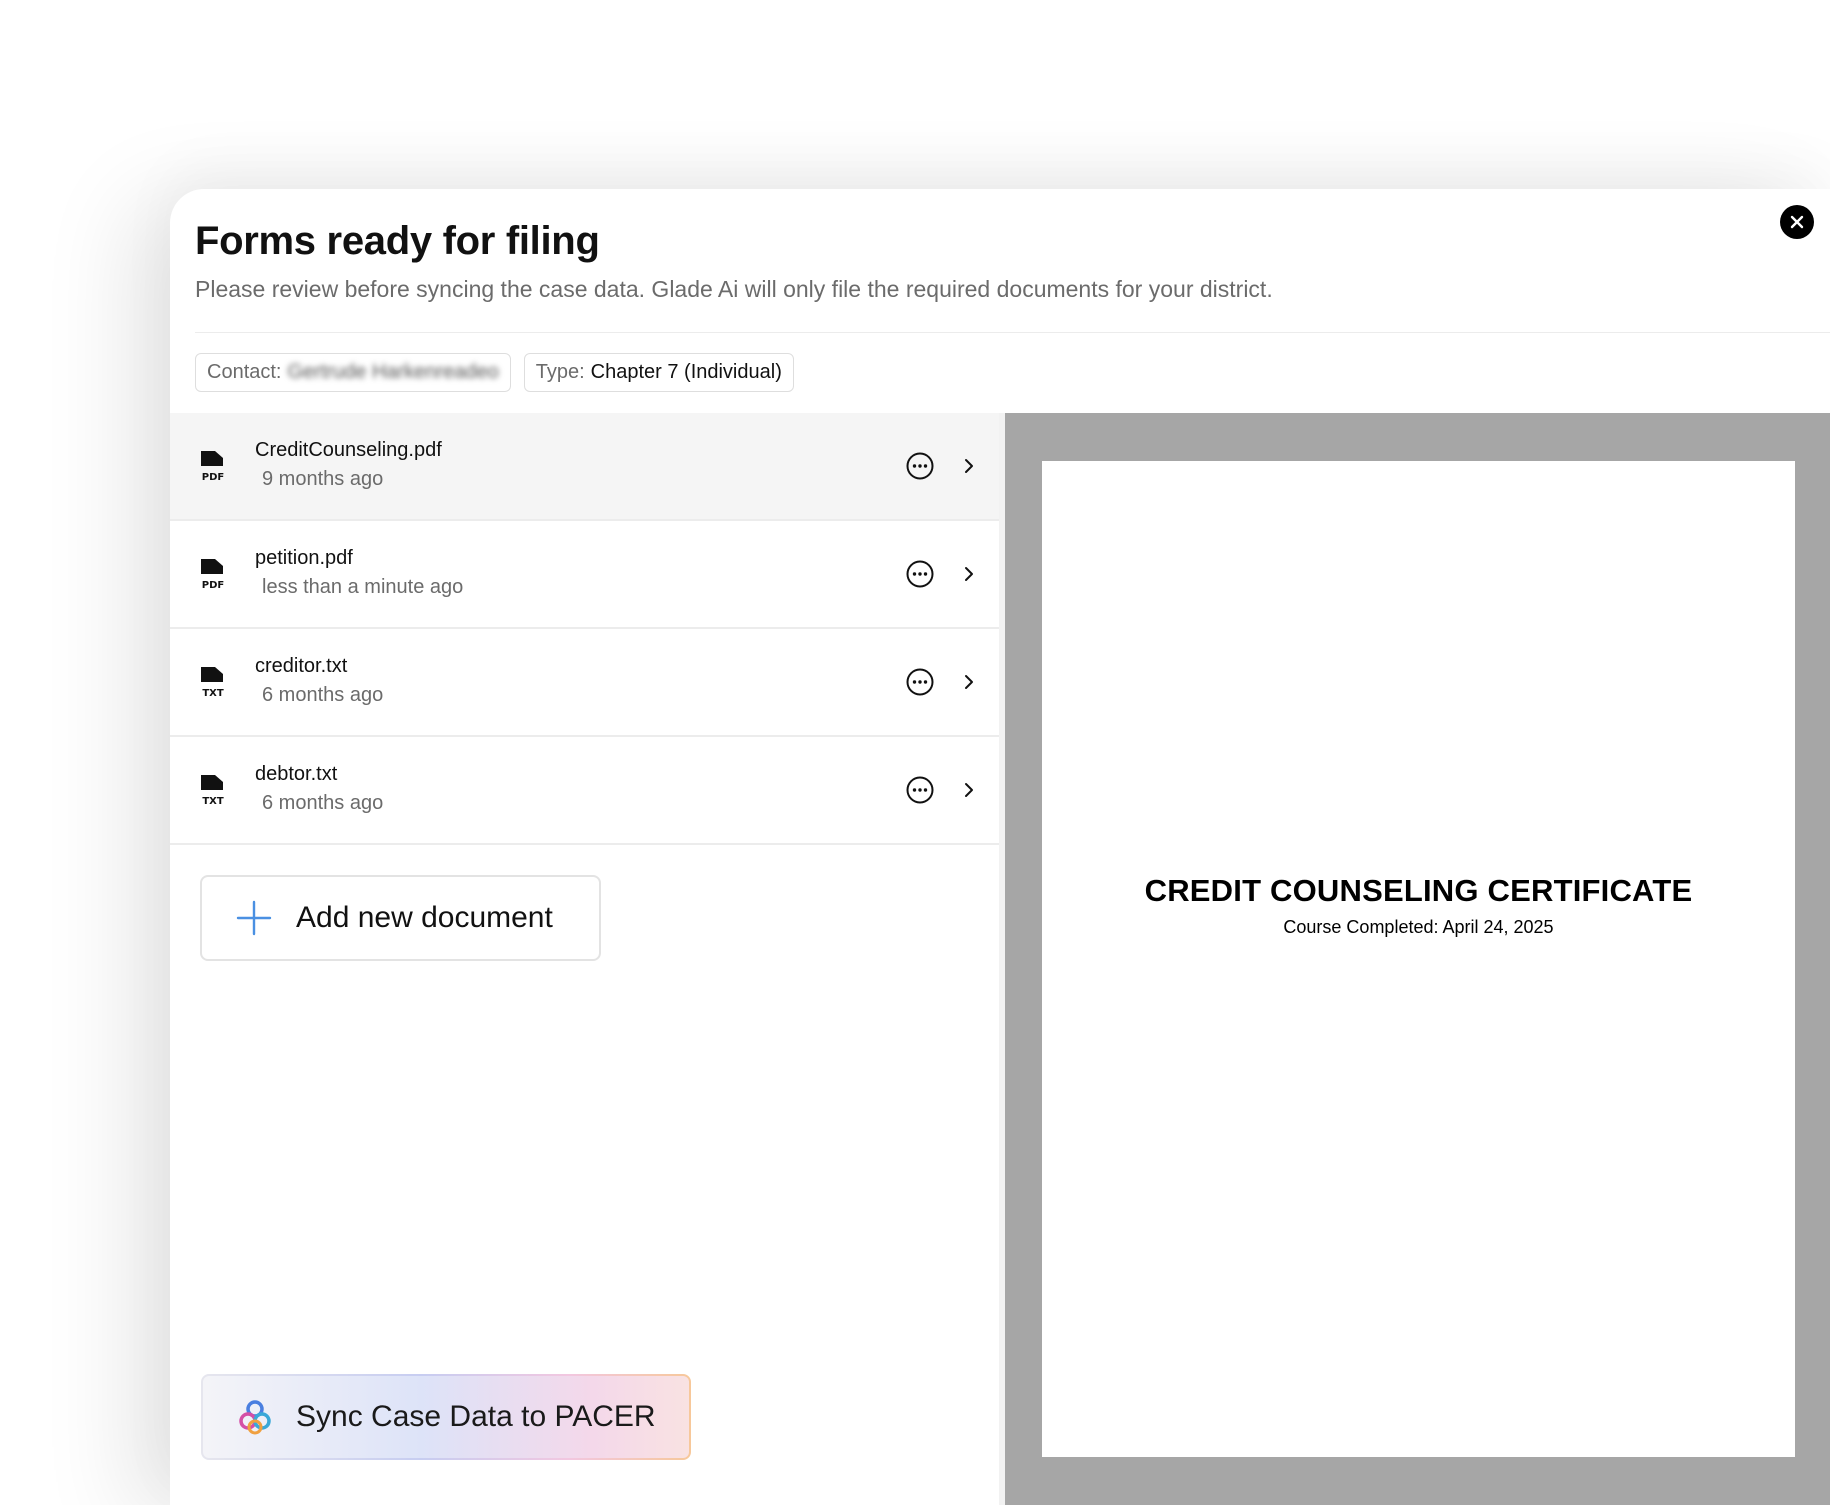 The width and height of the screenshot is (1830, 1505). I want to click on document-text: debtor.txt 6 months ago, so click(319, 789).